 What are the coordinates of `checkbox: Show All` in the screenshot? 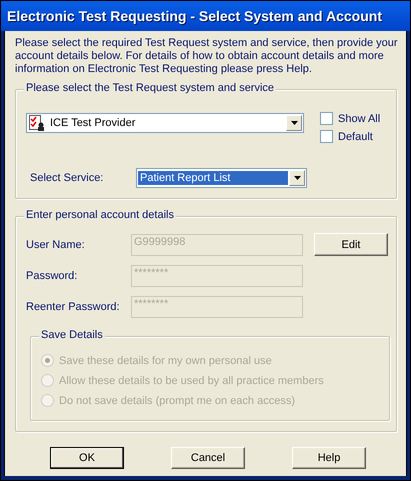 It's located at (350, 118).